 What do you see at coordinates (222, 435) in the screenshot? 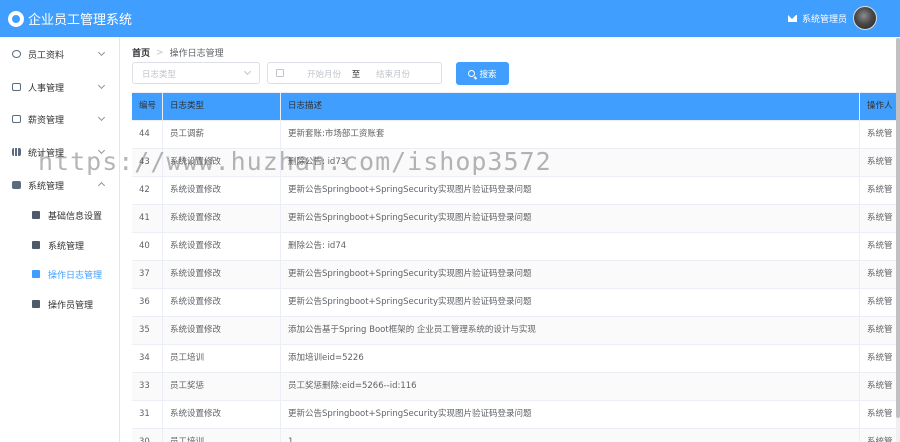
I see `cell-type: 员工培训` at bounding box center [222, 435].